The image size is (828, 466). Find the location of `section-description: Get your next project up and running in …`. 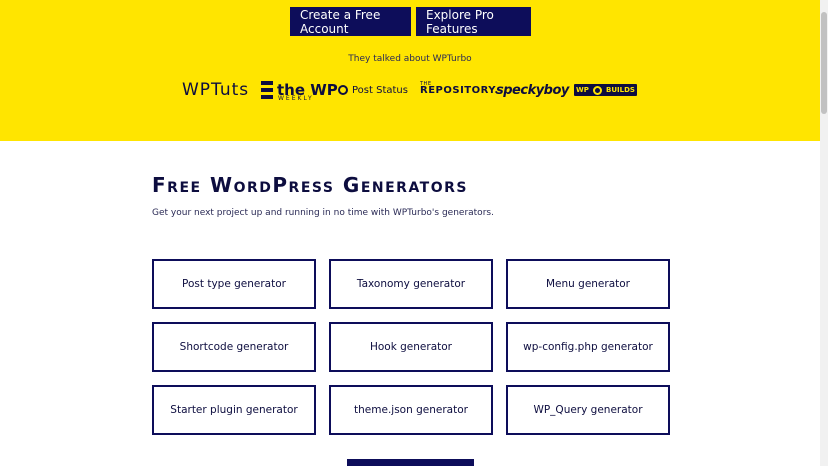

section-description: Get your next project up and running in … is located at coordinates (323, 213).